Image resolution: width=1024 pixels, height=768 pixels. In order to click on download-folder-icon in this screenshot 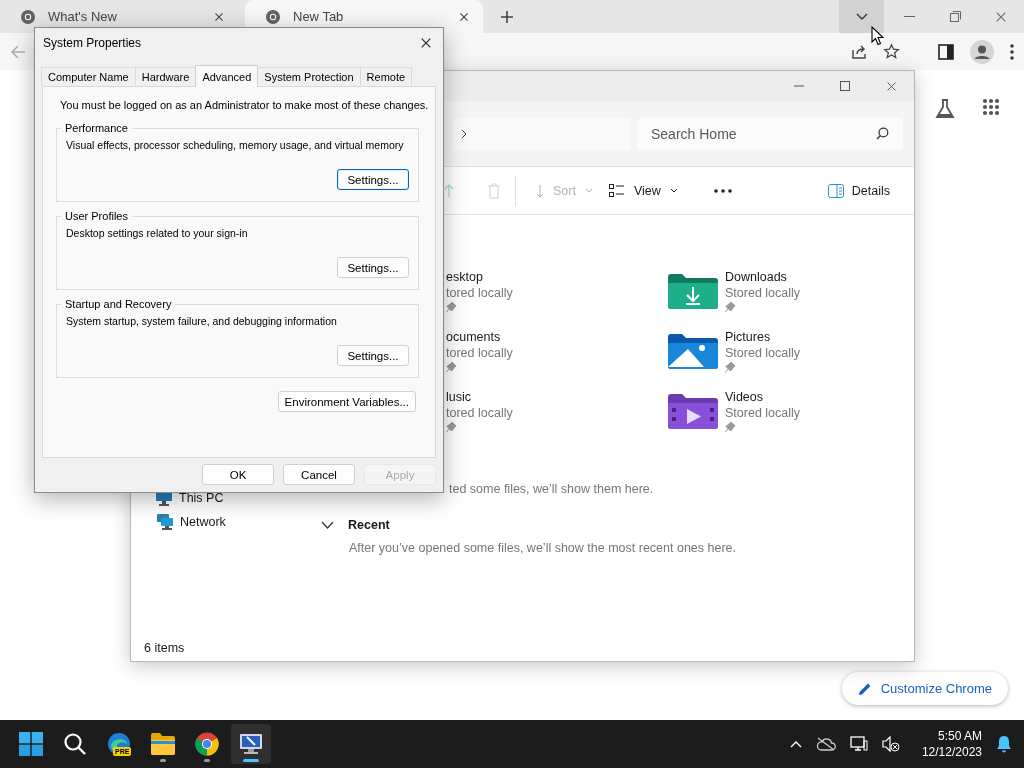, I will do `click(693, 291)`.